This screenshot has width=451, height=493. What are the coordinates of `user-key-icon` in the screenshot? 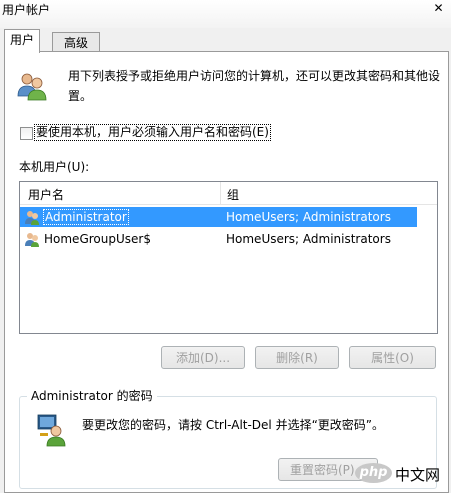 It's located at (51, 430).